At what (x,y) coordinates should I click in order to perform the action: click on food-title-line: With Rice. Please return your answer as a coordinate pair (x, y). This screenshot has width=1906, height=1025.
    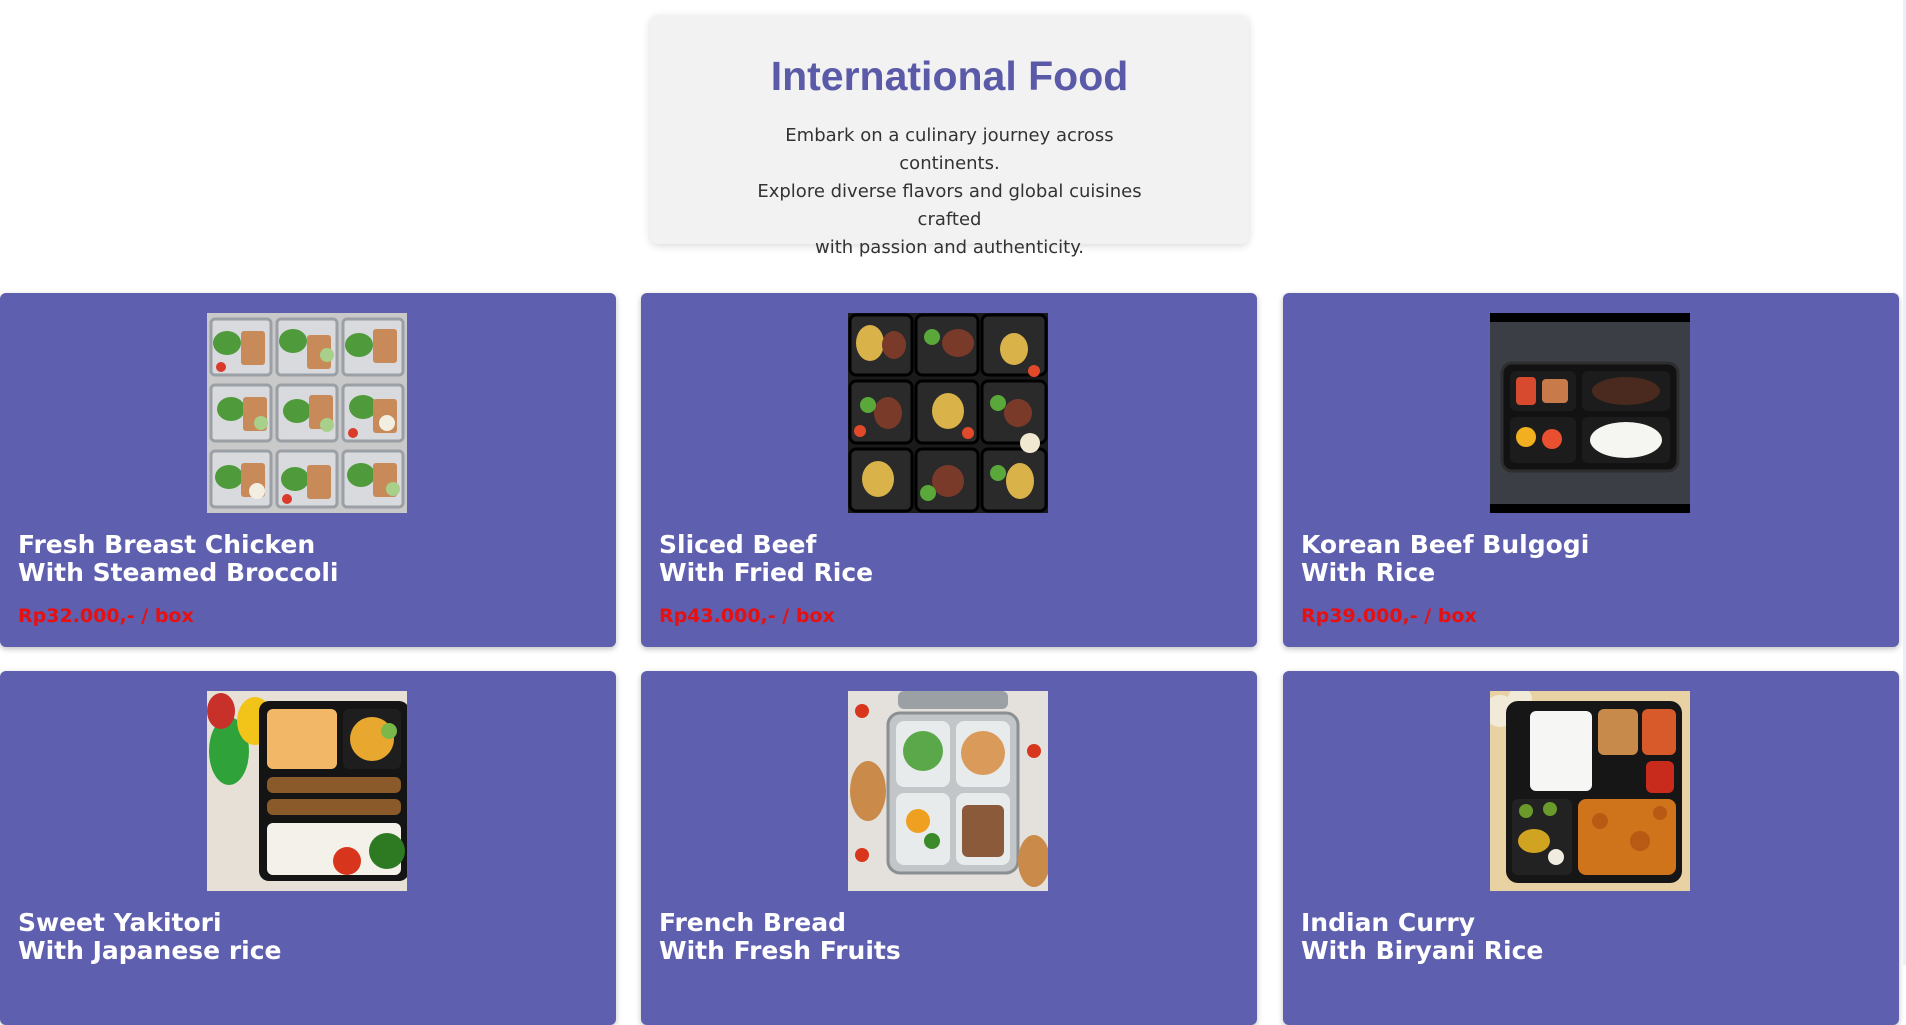
    Looking at the image, I should click on (1368, 572).